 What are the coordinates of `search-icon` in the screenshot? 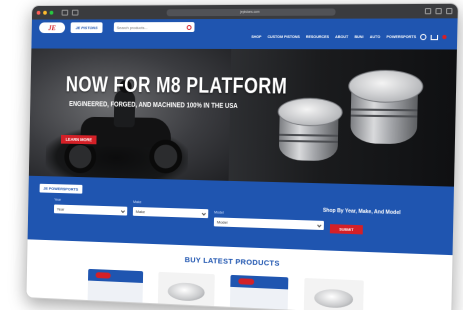 It's located at (189, 27).